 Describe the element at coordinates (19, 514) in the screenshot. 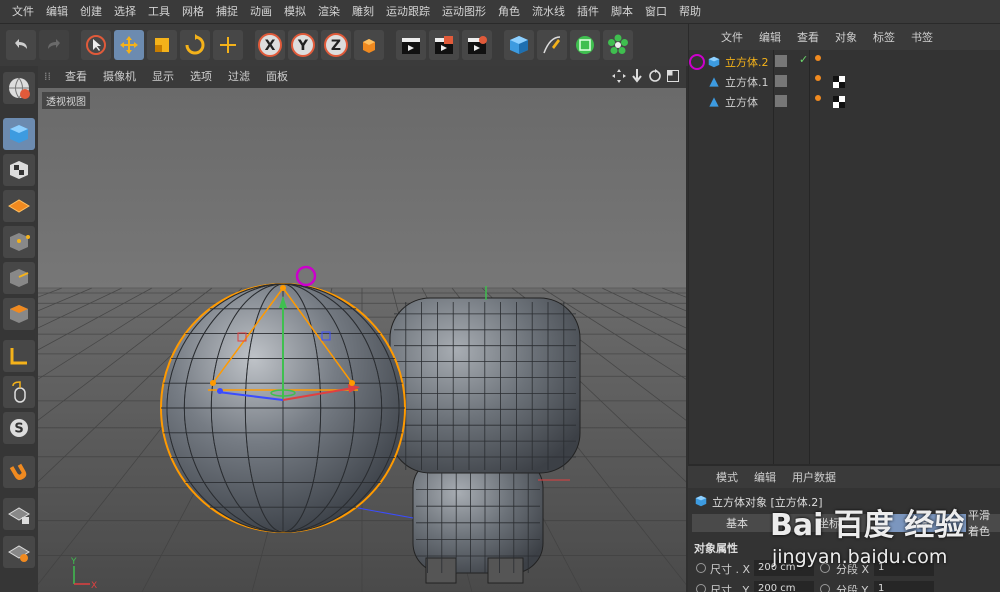

I see `workplane-lock-button` at that location.